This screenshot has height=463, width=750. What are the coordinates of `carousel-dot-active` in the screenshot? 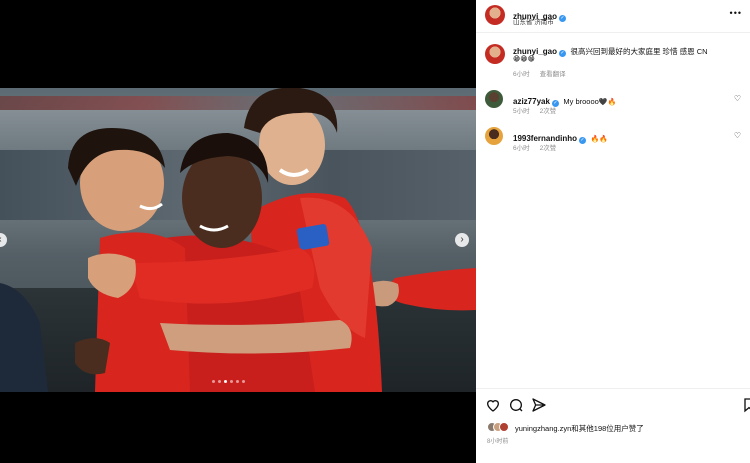 It's located at (225, 381).